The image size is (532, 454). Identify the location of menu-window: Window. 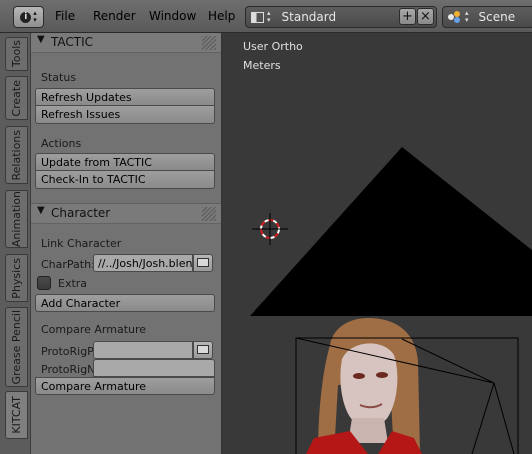
(172, 16).